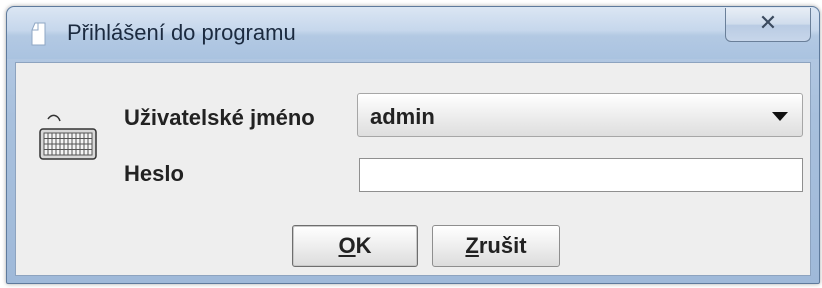  Describe the element at coordinates (402, 116) in the screenshot. I see `username-value: admin` at that location.